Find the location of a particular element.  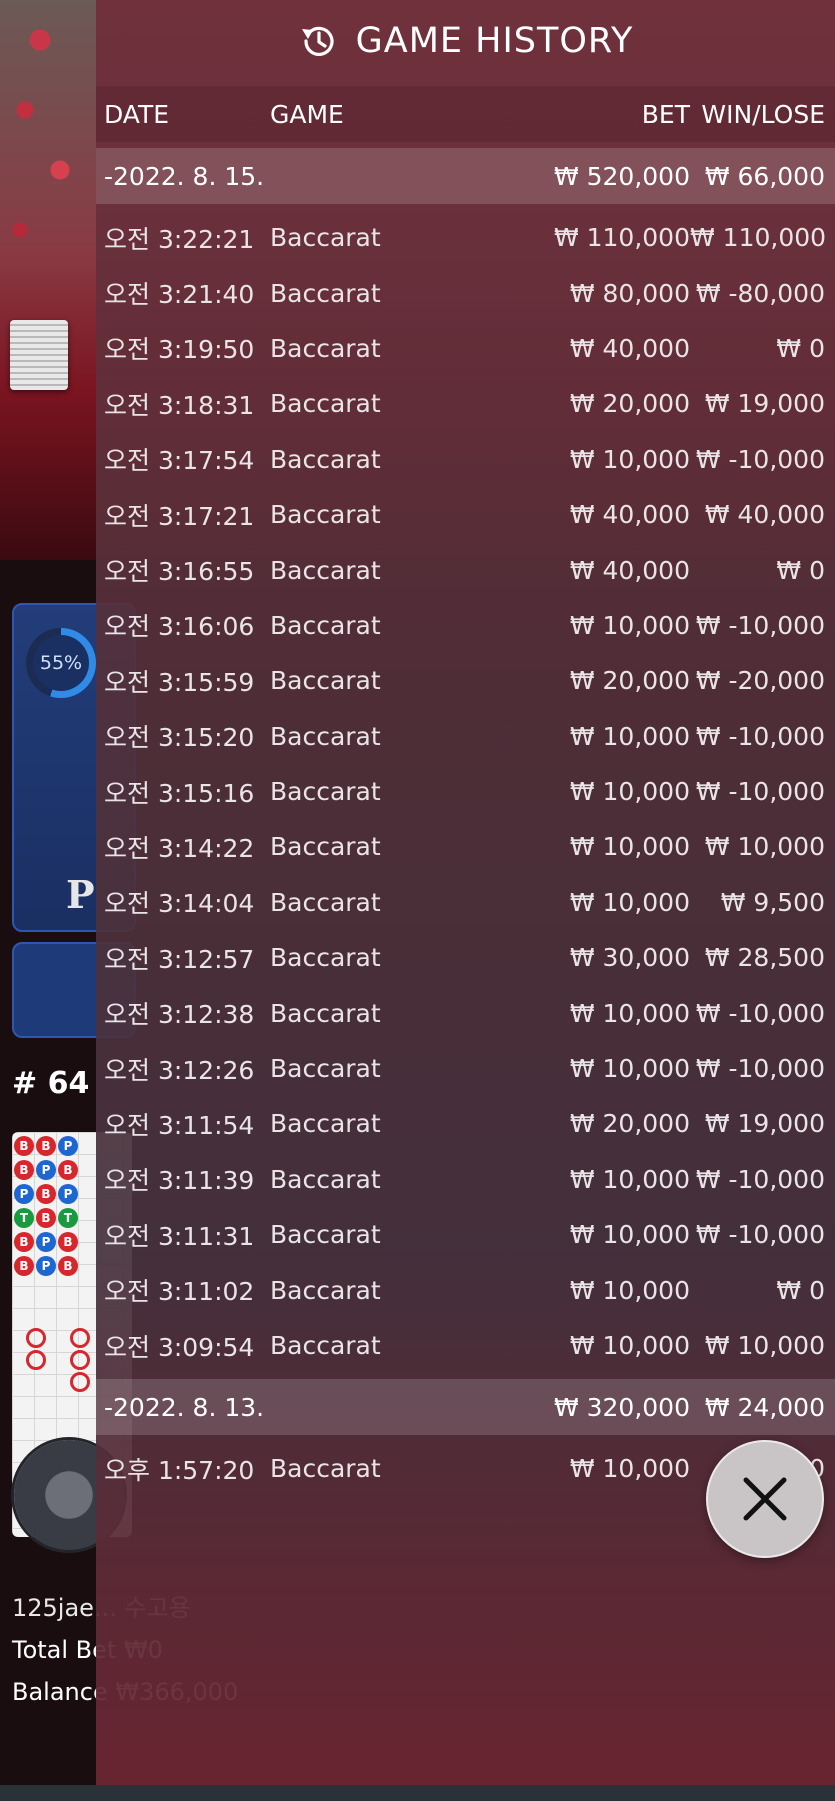

history-row: 오전 3:14:04 Baccarat ₩ 10,000 ₩ 9,500 is located at coordinates (465, 902).